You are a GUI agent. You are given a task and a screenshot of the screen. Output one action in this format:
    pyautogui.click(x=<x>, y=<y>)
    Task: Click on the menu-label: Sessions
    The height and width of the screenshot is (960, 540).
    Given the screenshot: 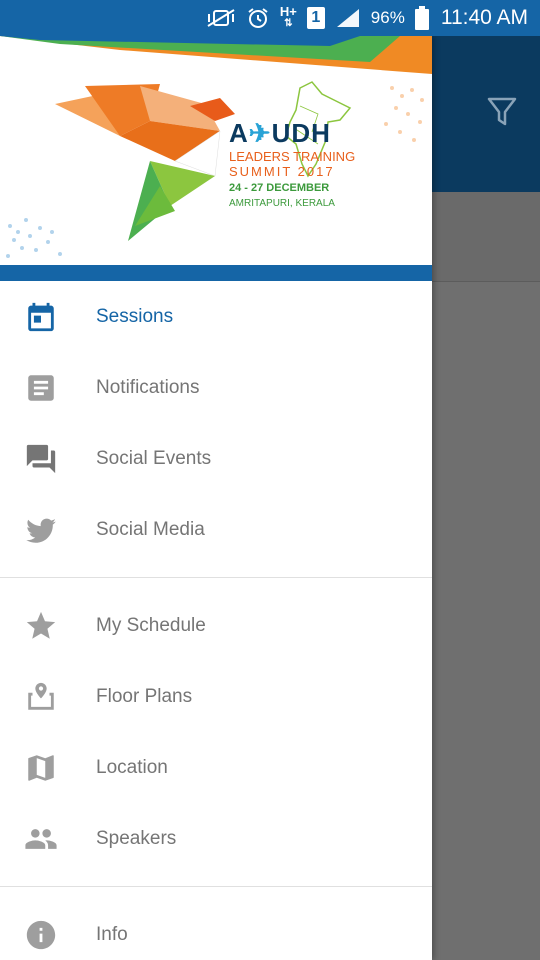 What is the action you would take?
    pyautogui.click(x=135, y=316)
    